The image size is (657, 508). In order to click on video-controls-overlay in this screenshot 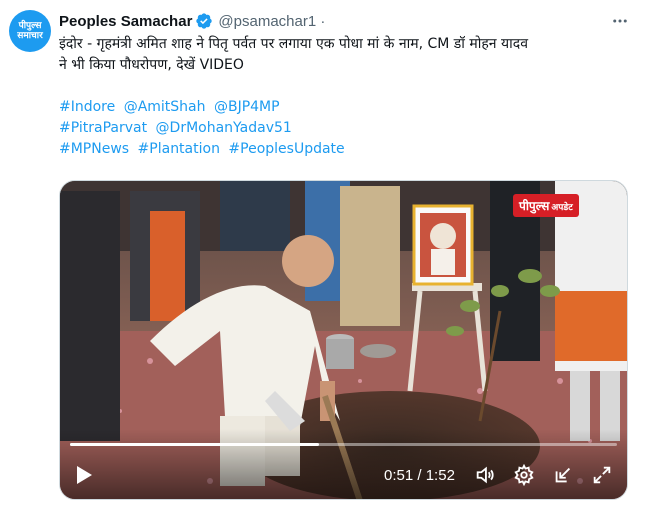, I will do `click(343, 464)`.